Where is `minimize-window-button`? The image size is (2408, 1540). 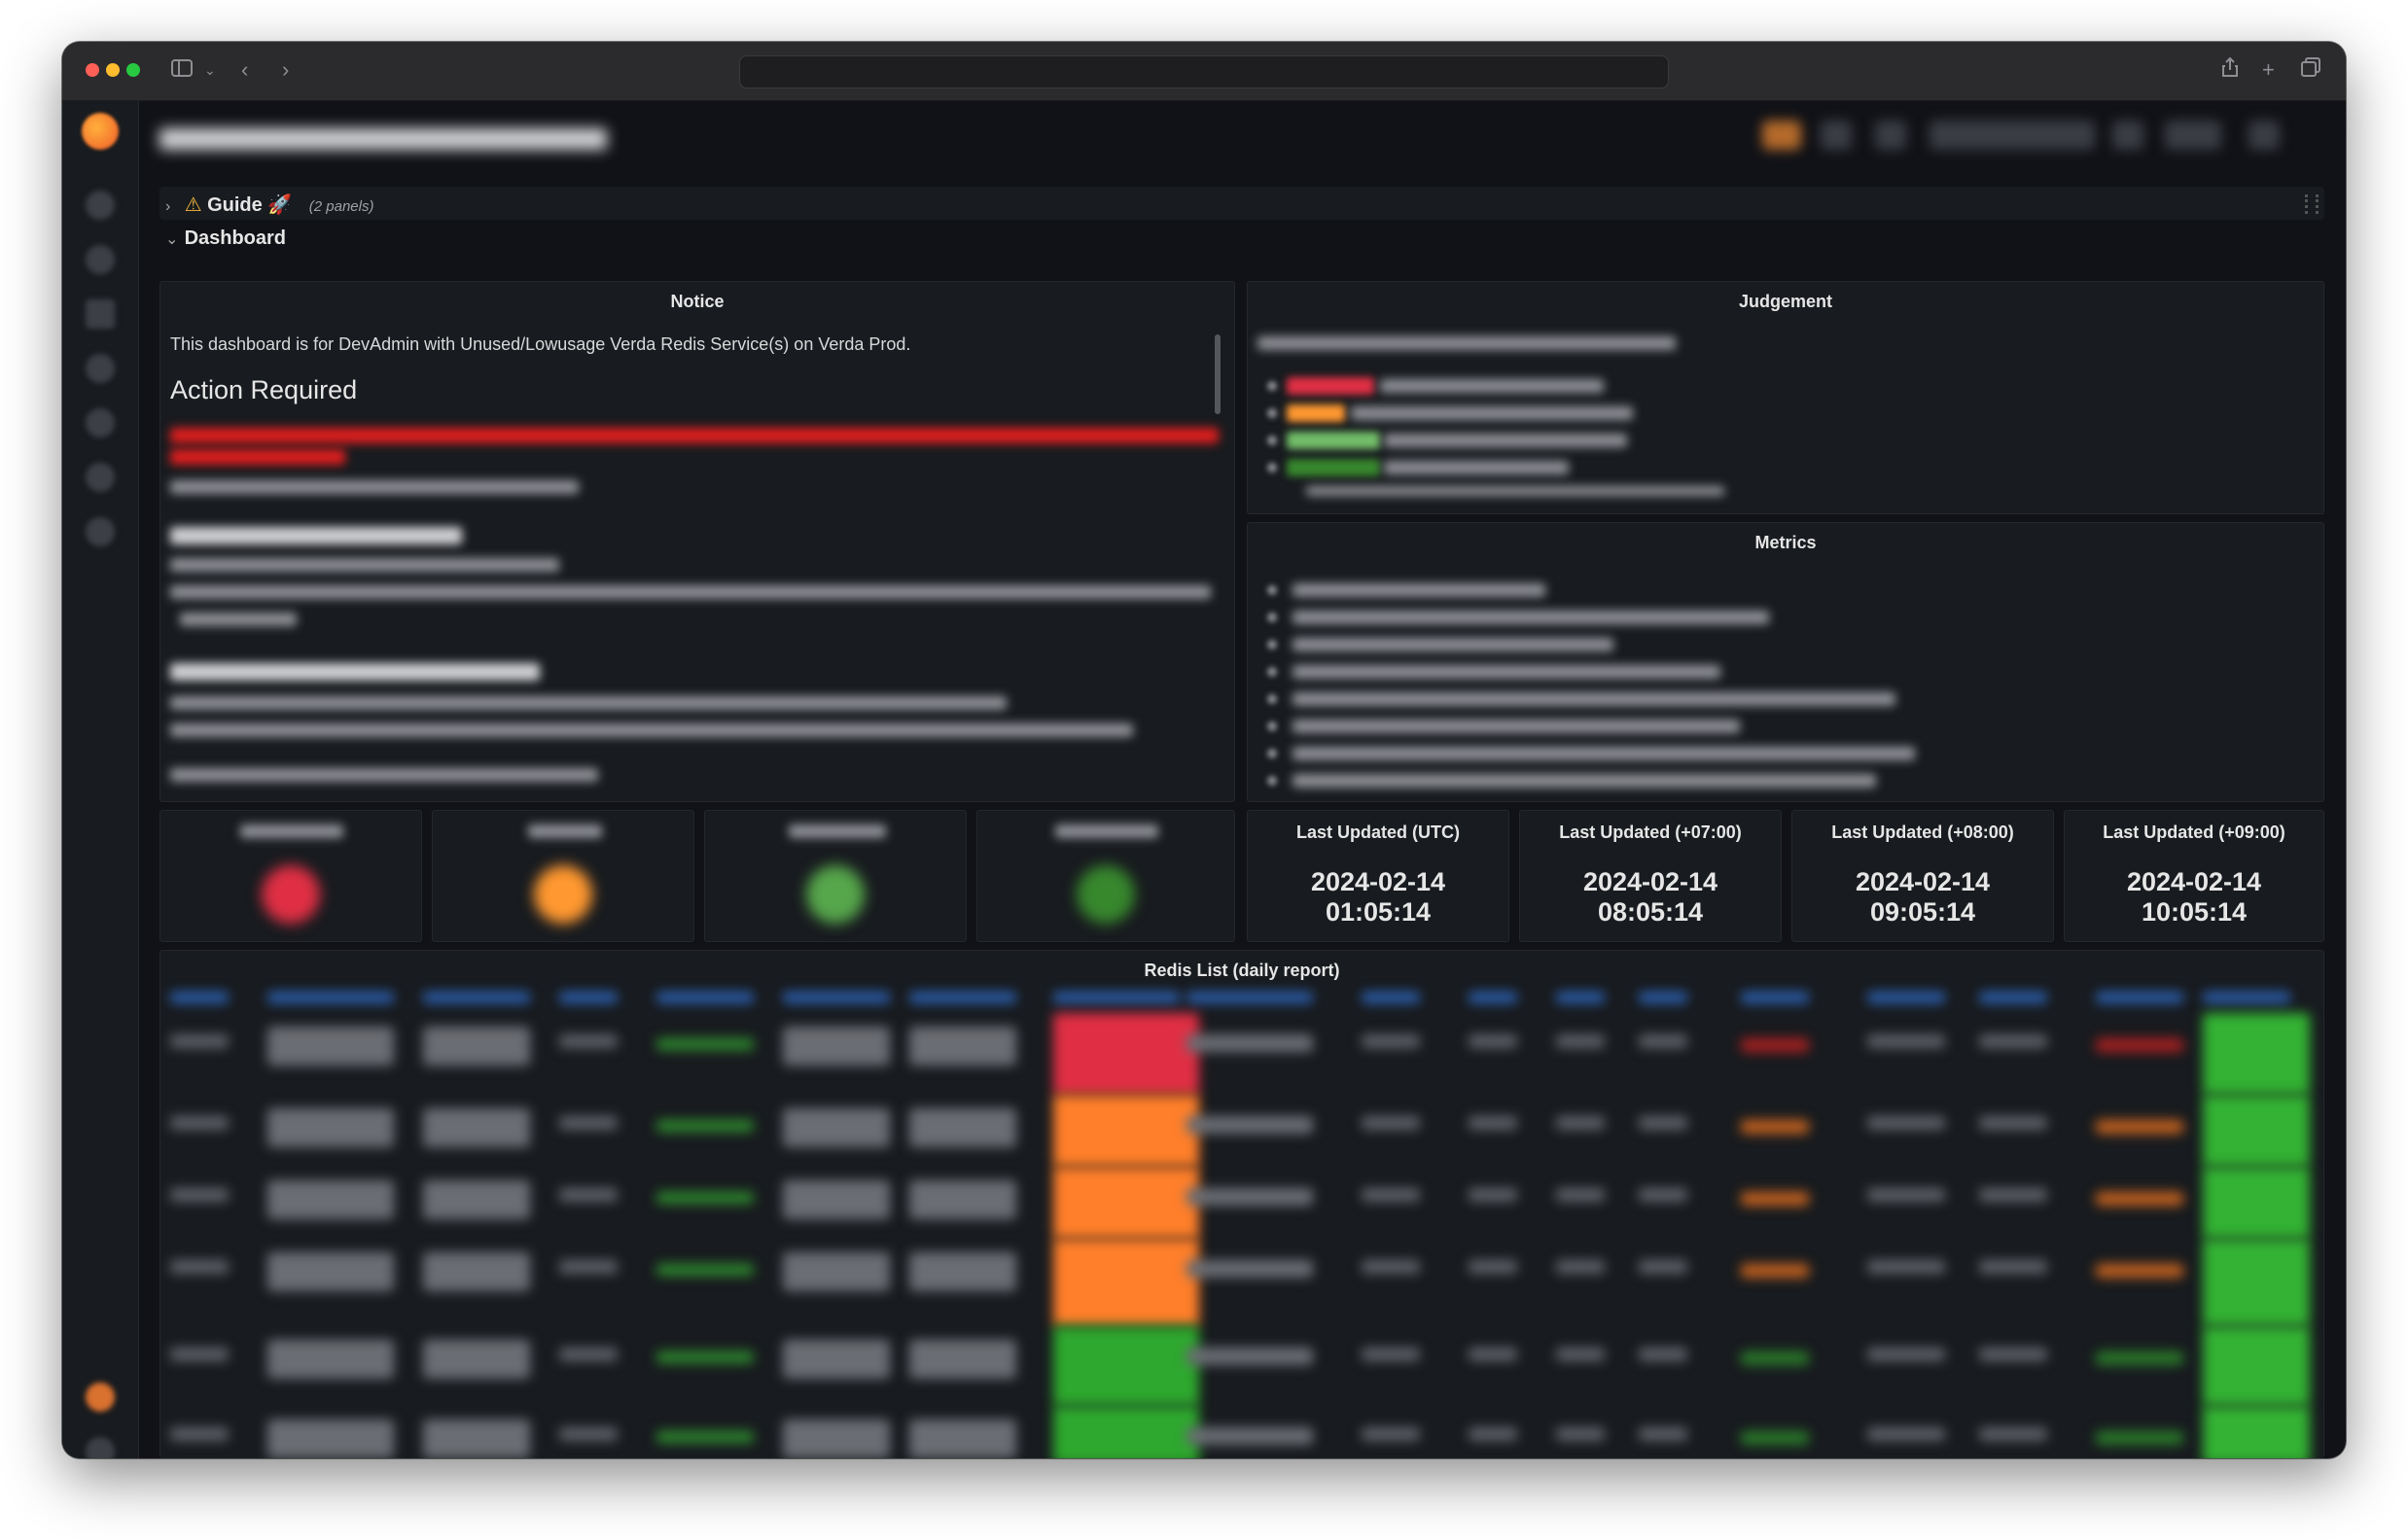 minimize-window-button is located at coordinates (113, 70).